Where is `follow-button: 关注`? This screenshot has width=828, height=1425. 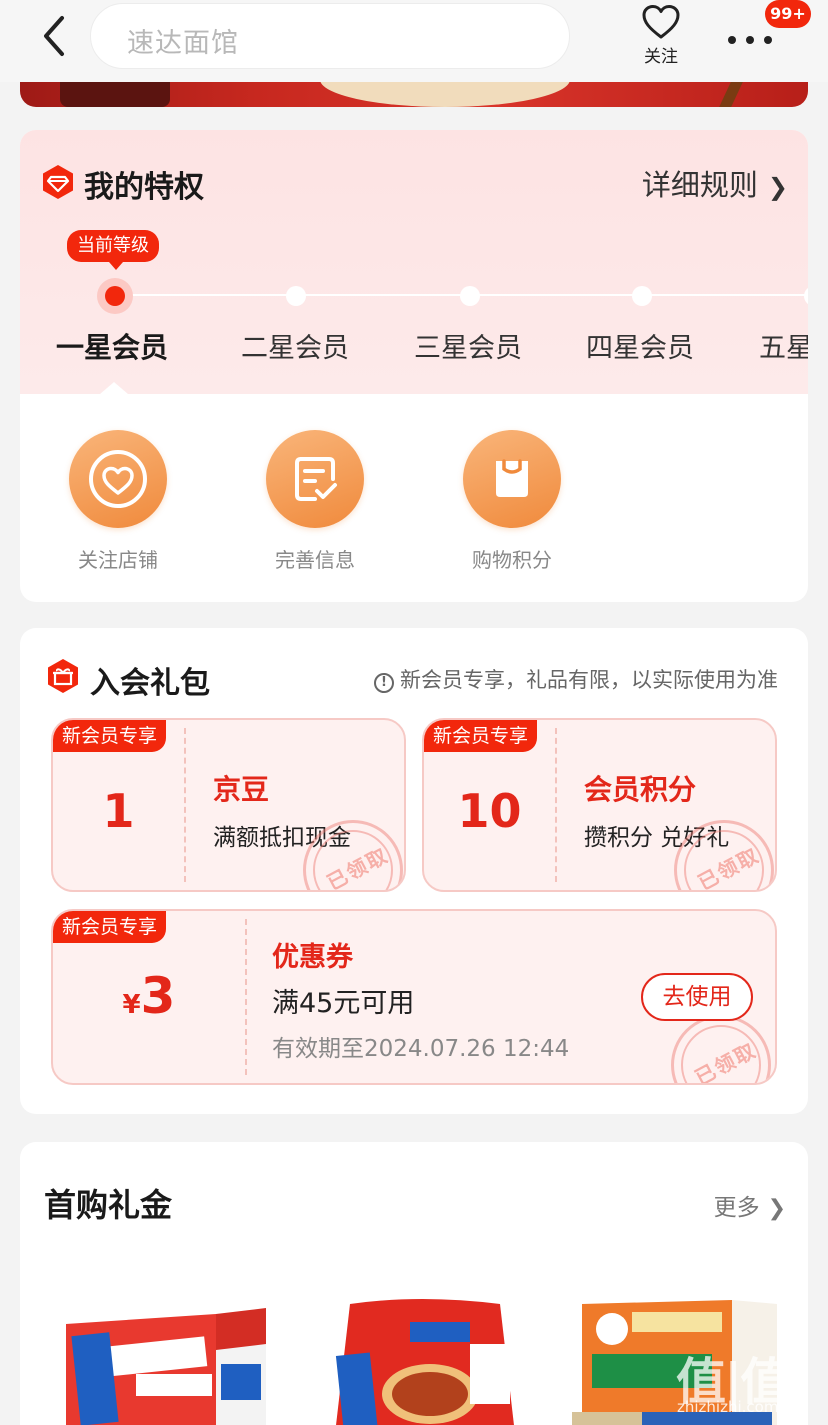 follow-button: 关注 is located at coordinates (661, 36).